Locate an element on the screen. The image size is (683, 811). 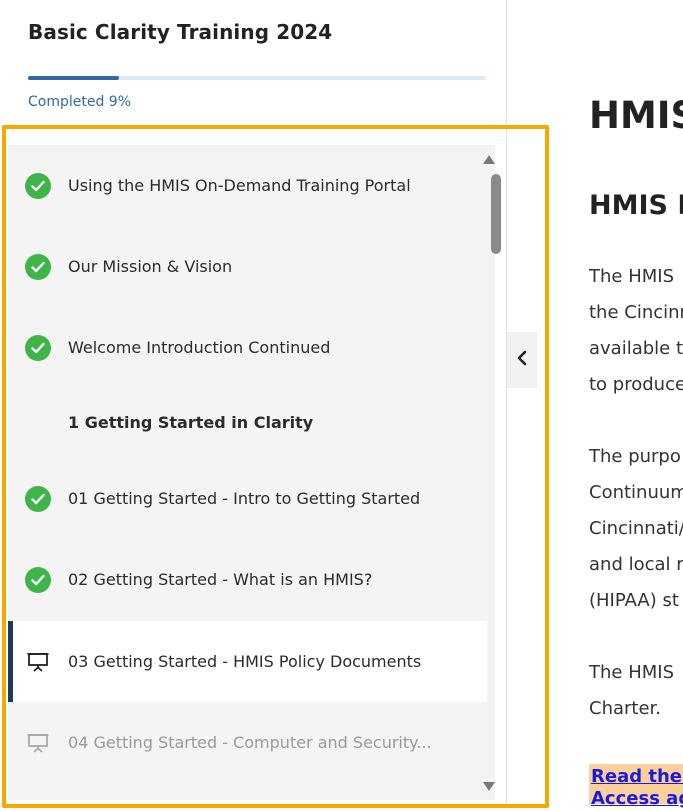
scrollbar-thumb is located at coordinates (496, 214).